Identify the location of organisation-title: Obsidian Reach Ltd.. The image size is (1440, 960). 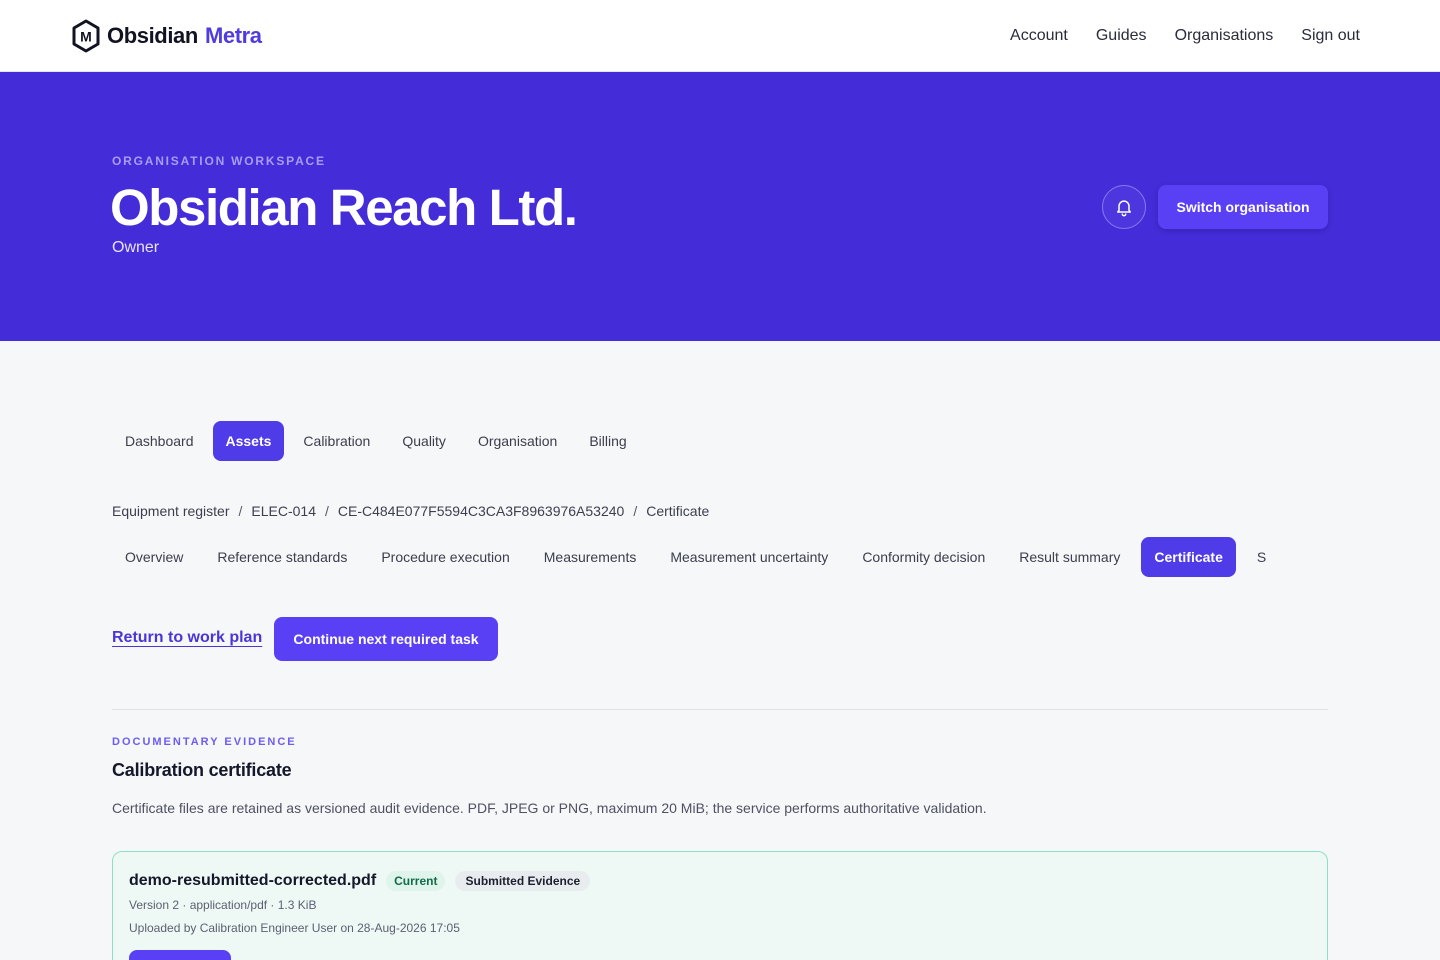
(344, 207).